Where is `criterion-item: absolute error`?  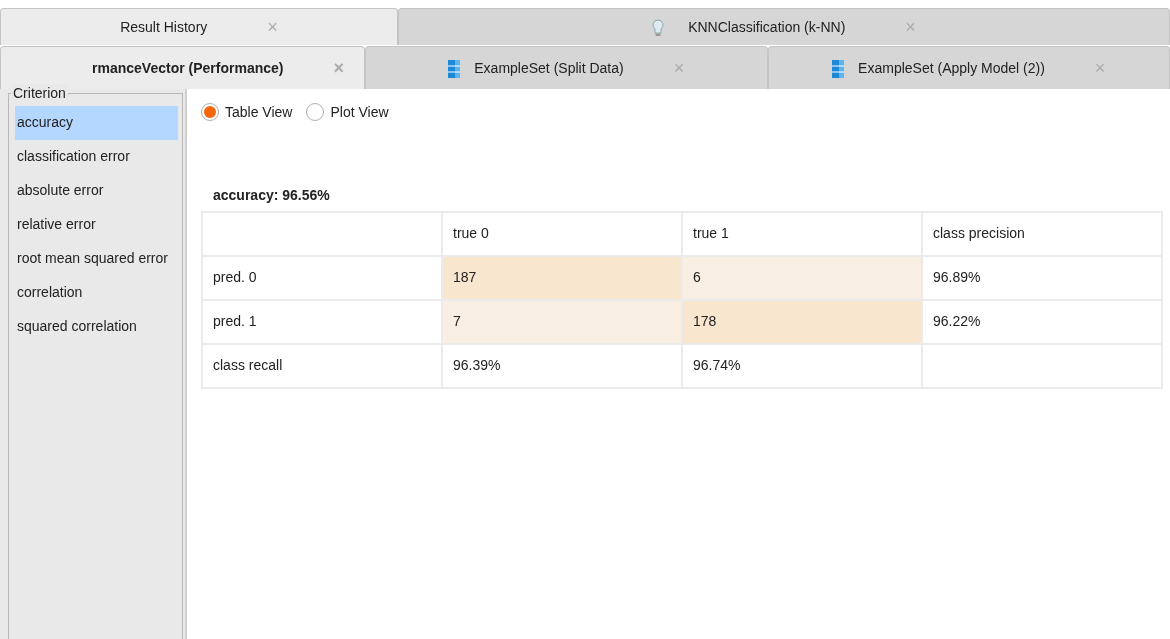
criterion-item: absolute error is located at coordinates (96, 191).